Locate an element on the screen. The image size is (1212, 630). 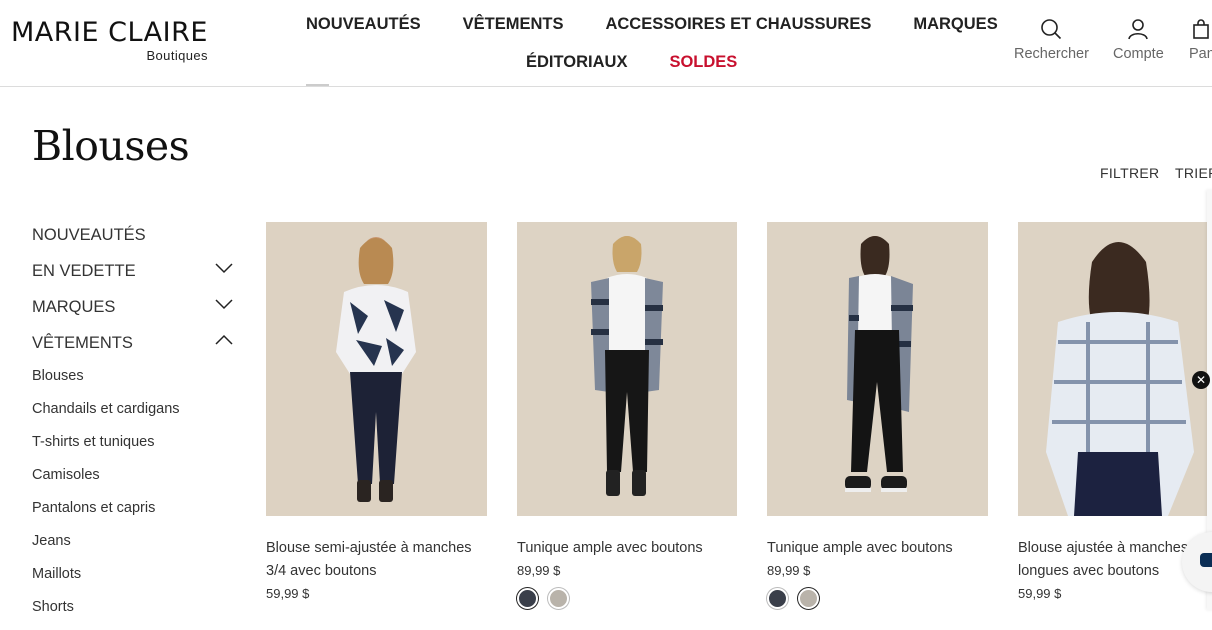
sidebar-category-label: MARQUES is located at coordinates (74, 307).